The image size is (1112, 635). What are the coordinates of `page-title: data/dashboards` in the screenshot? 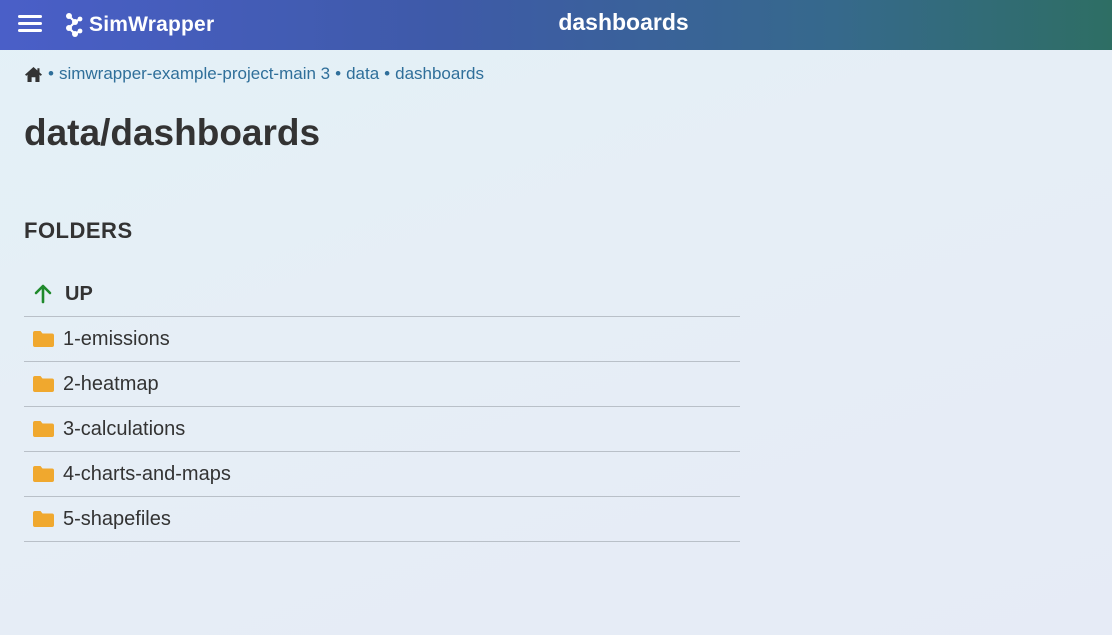 It's located at (172, 132).